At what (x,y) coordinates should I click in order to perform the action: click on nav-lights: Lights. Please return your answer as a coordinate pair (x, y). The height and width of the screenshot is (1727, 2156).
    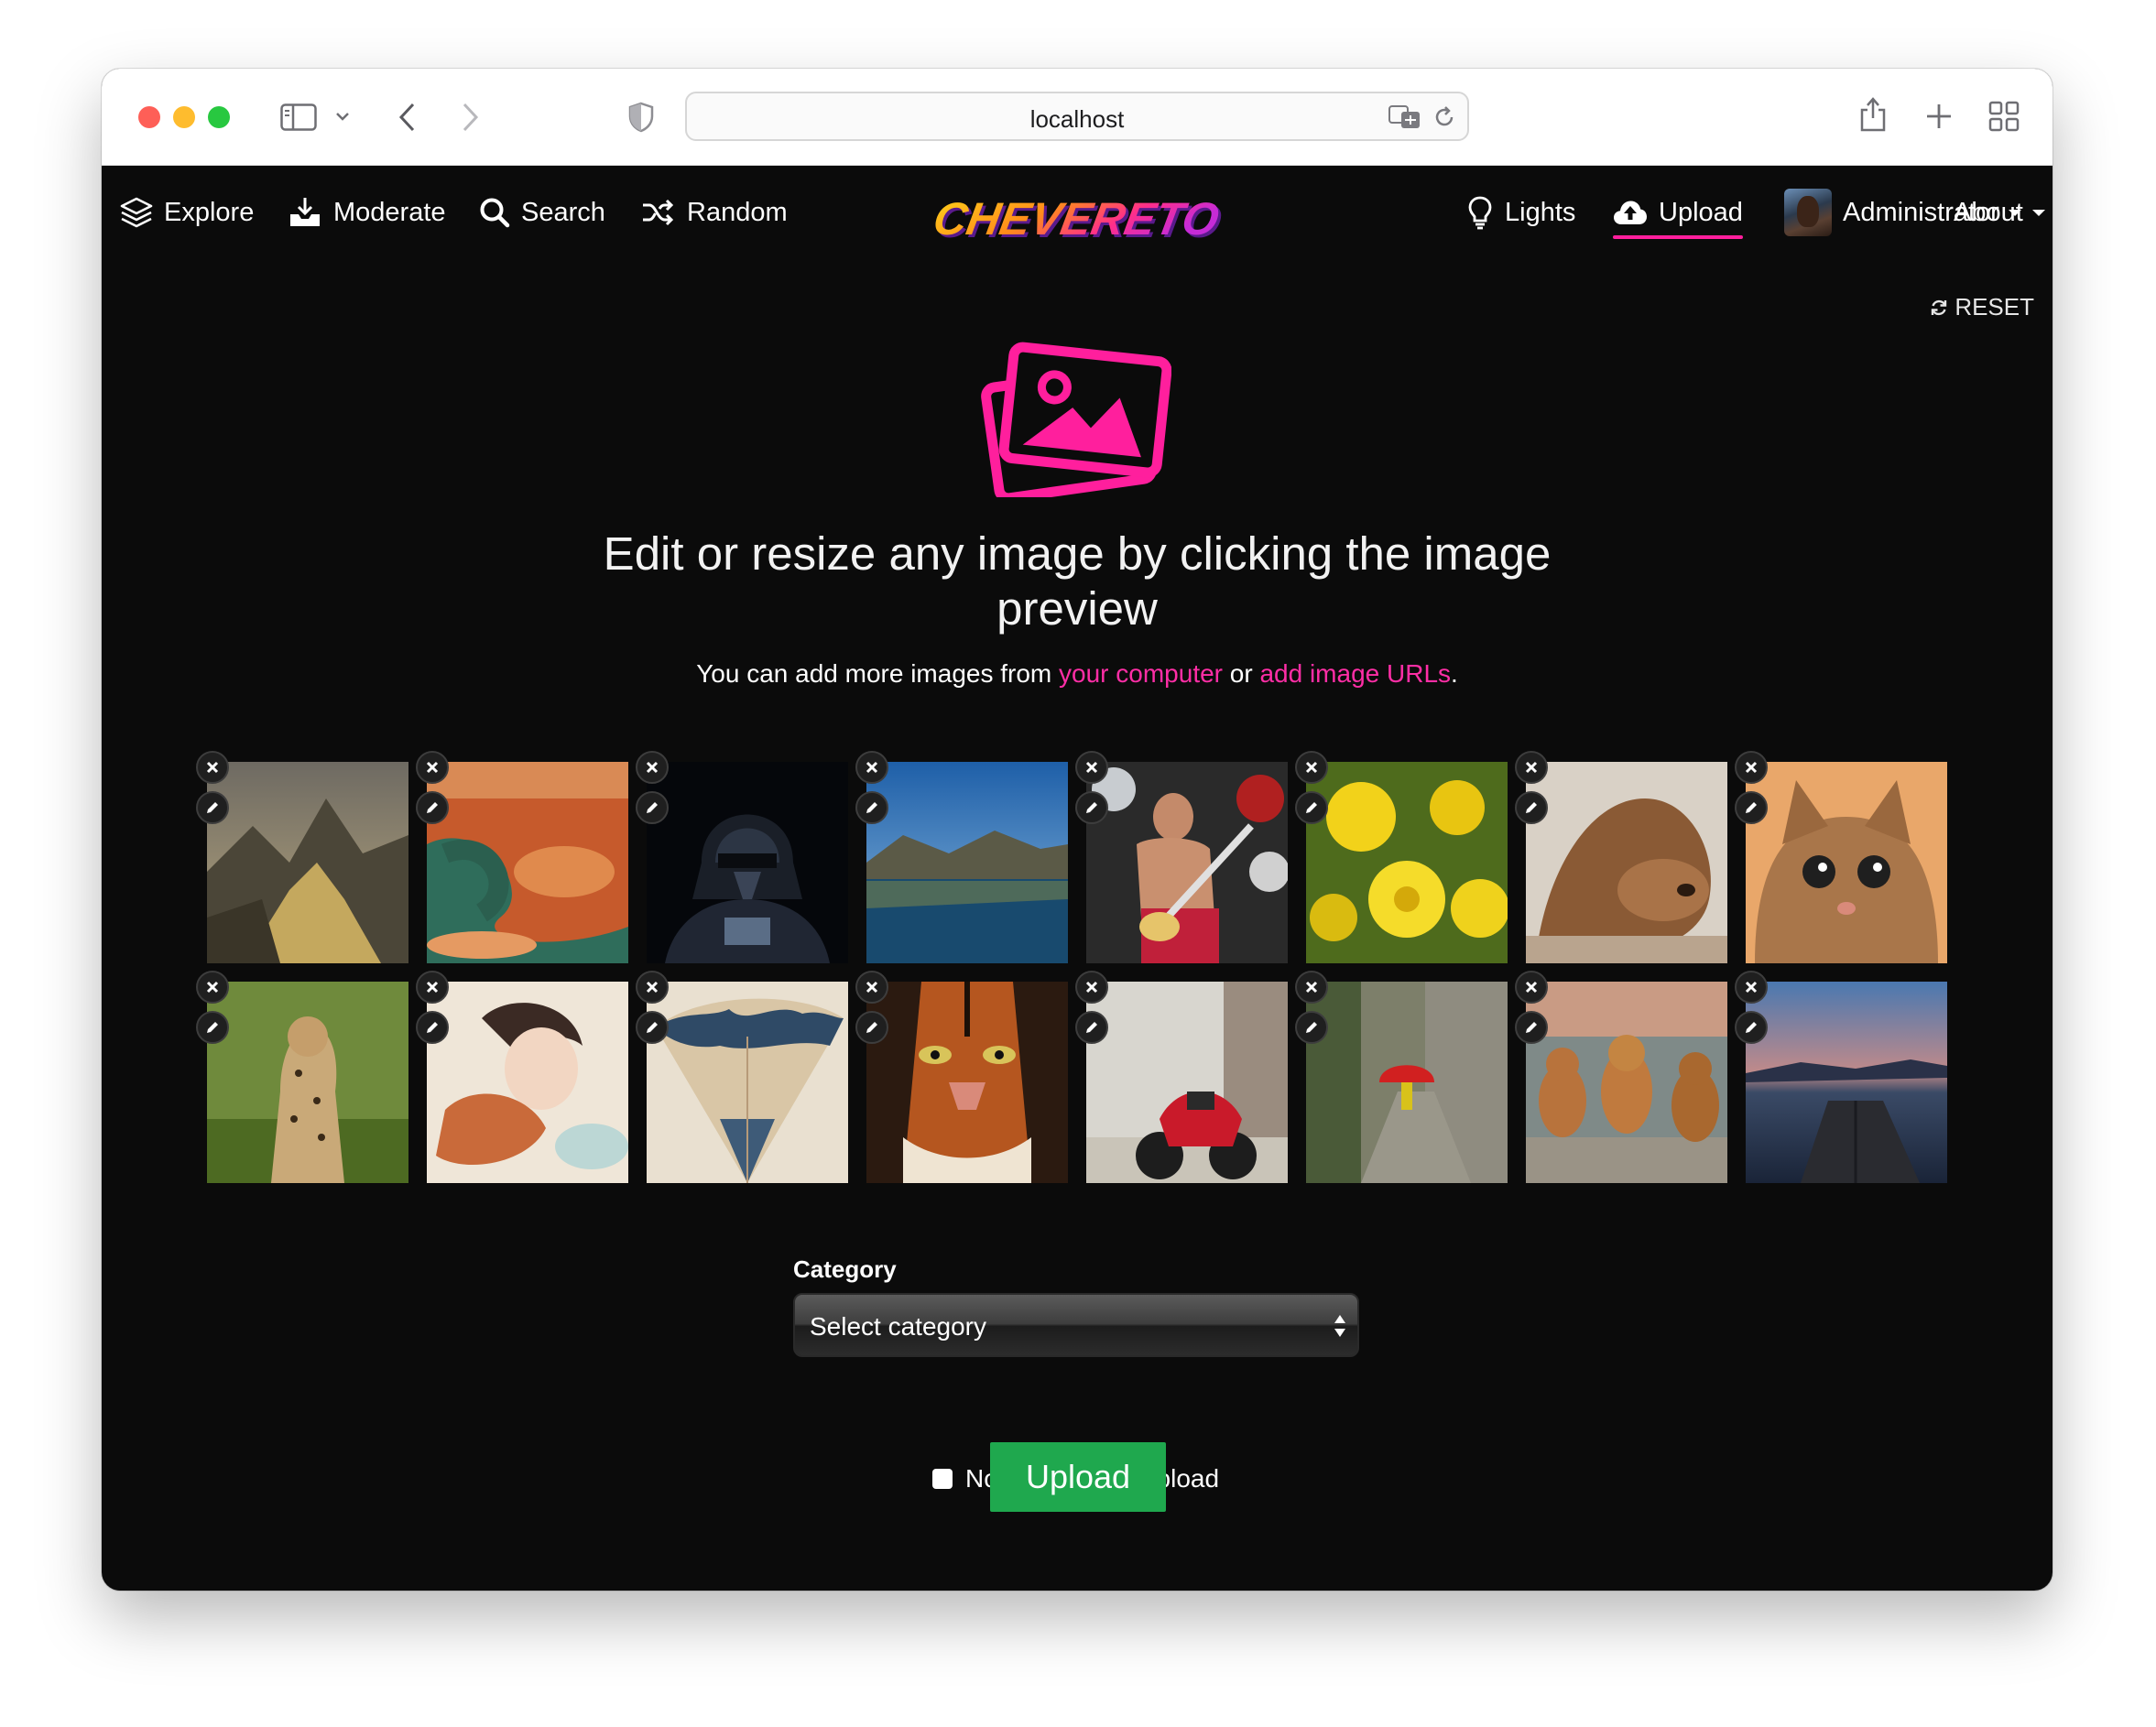
    Looking at the image, I should click on (1520, 213).